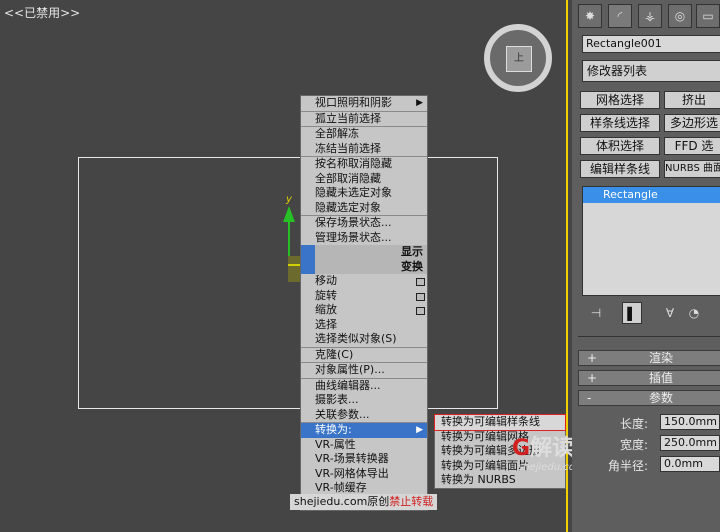 The width and height of the screenshot is (720, 532). What do you see at coordinates (620, 169) in the screenshot?
I see `edit-spline-button: 编辑样条线` at bounding box center [620, 169].